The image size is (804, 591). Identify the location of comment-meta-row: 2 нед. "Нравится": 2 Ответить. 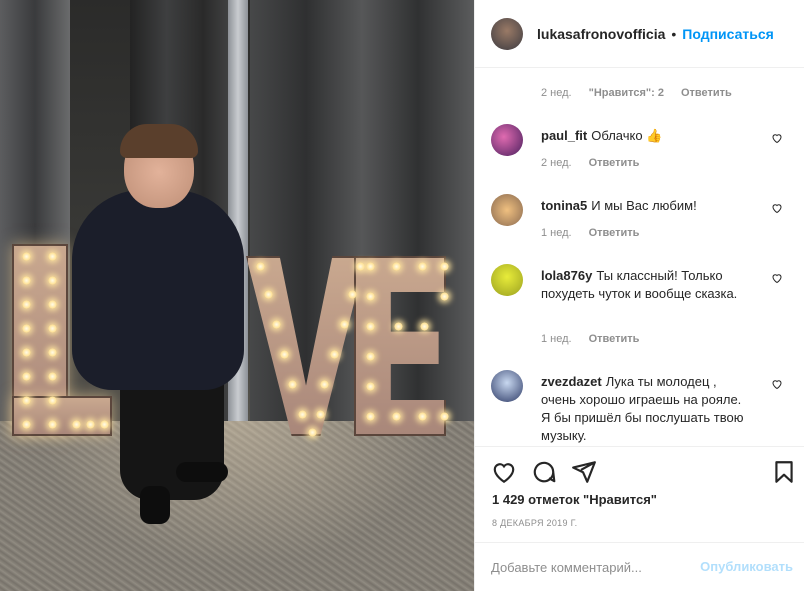
(636, 93).